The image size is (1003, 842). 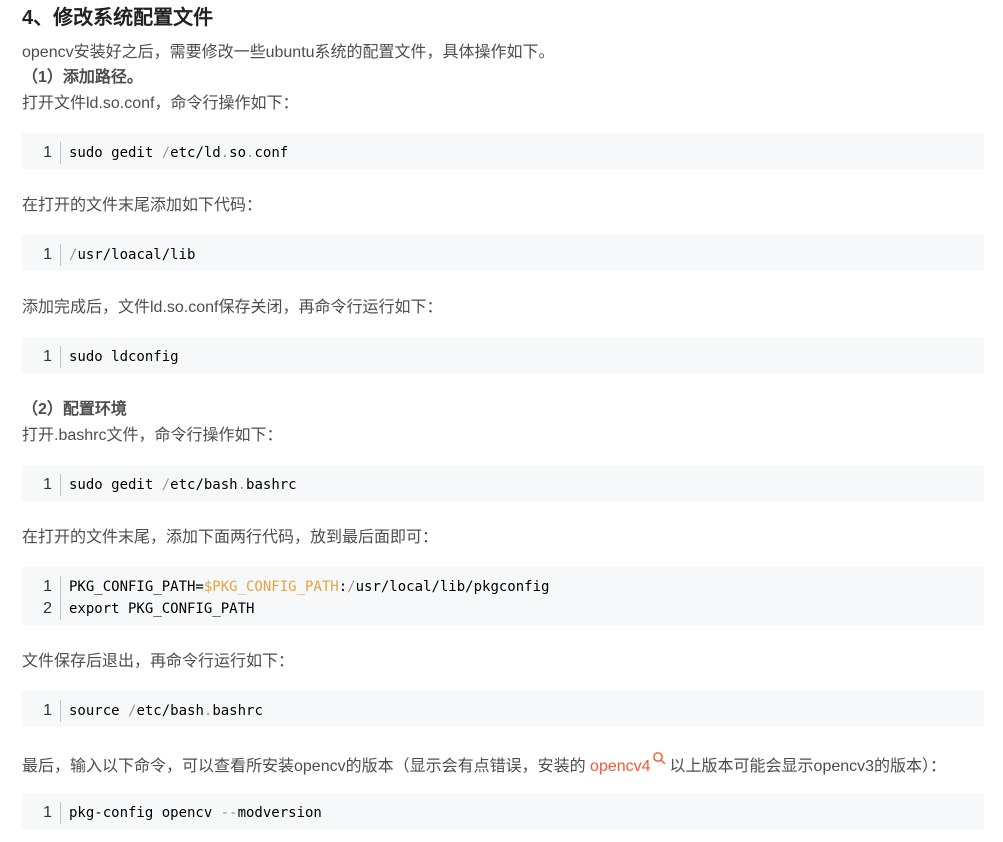 I want to click on code-block: 1 source /etc/bash.bashrc, so click(x=503, y=709).